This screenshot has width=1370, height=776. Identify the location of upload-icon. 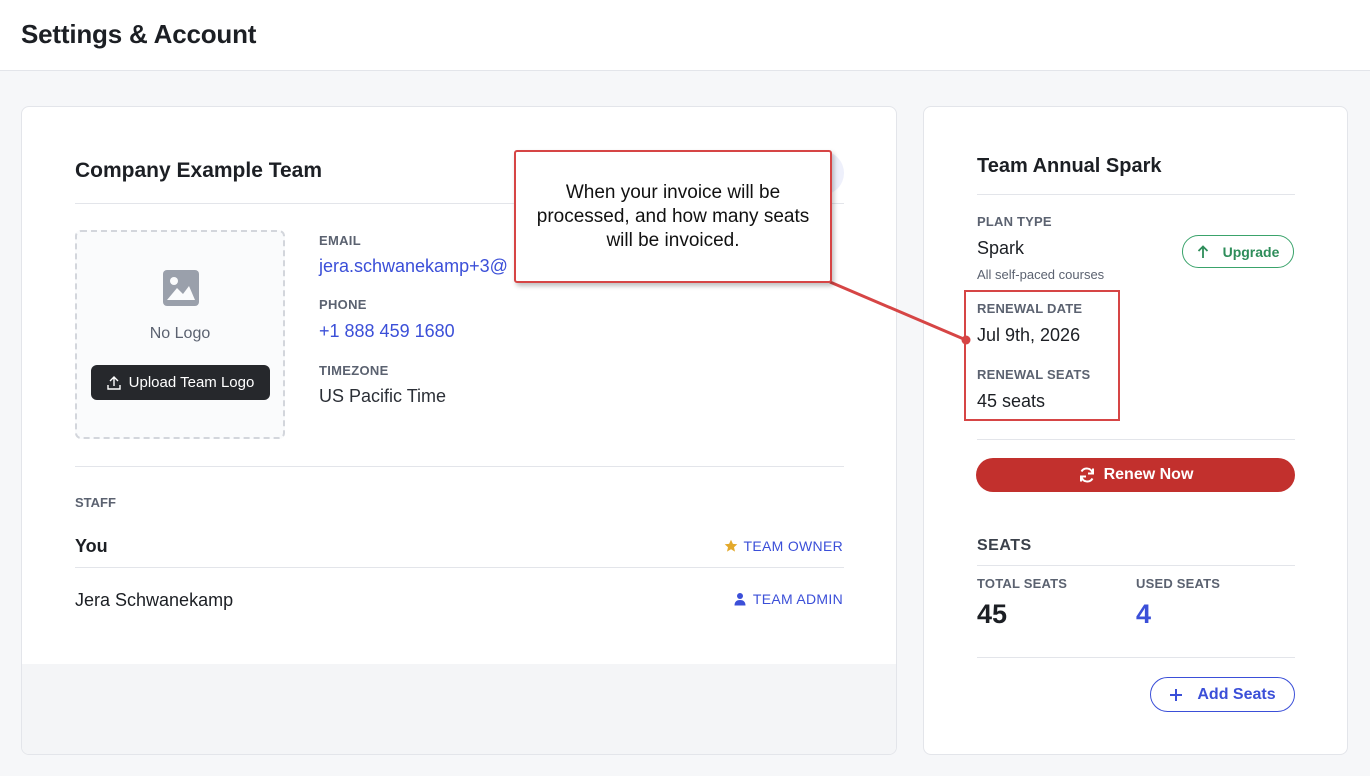
(113, 382).